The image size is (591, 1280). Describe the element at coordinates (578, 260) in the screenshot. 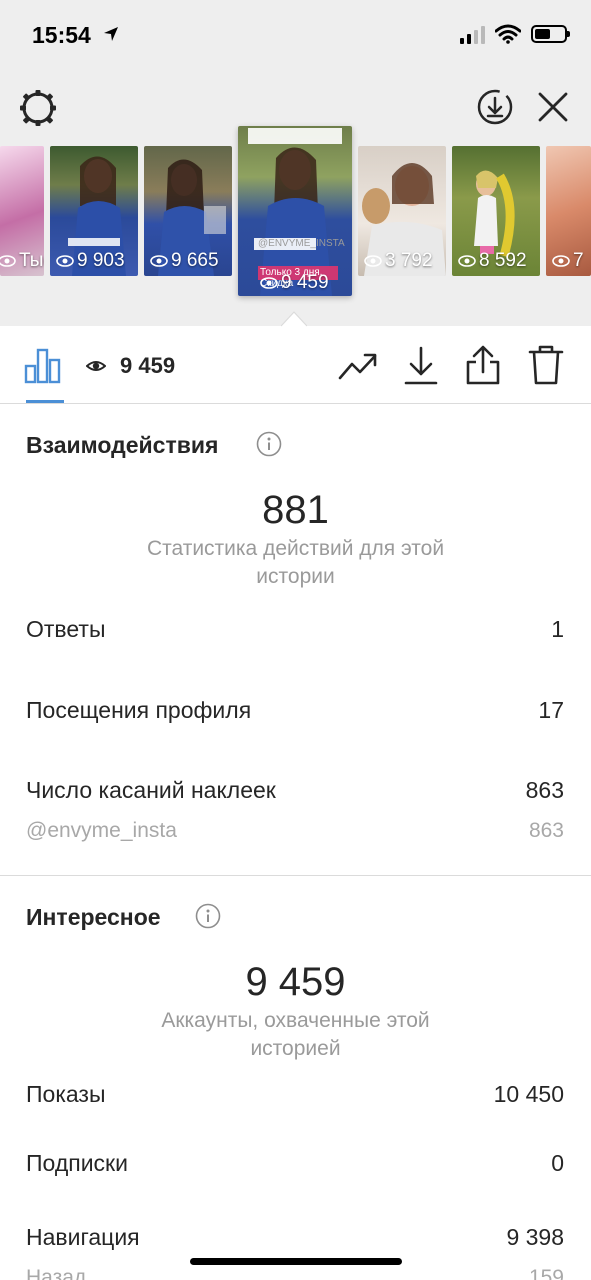

I see `story-view-count: 7` at that location.